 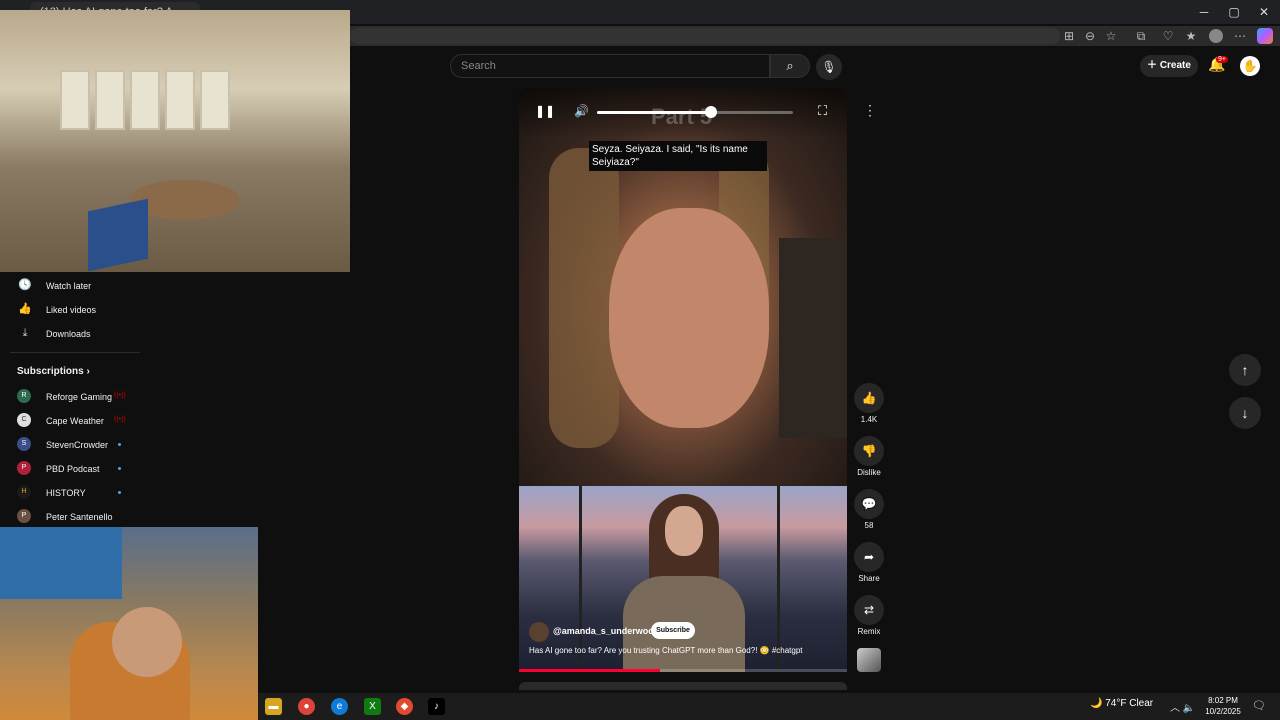 What do you see at coordinates (1245, 413) in the screenshot?
I see `next-short-button: ↓` at bounding box center [1245, 413].